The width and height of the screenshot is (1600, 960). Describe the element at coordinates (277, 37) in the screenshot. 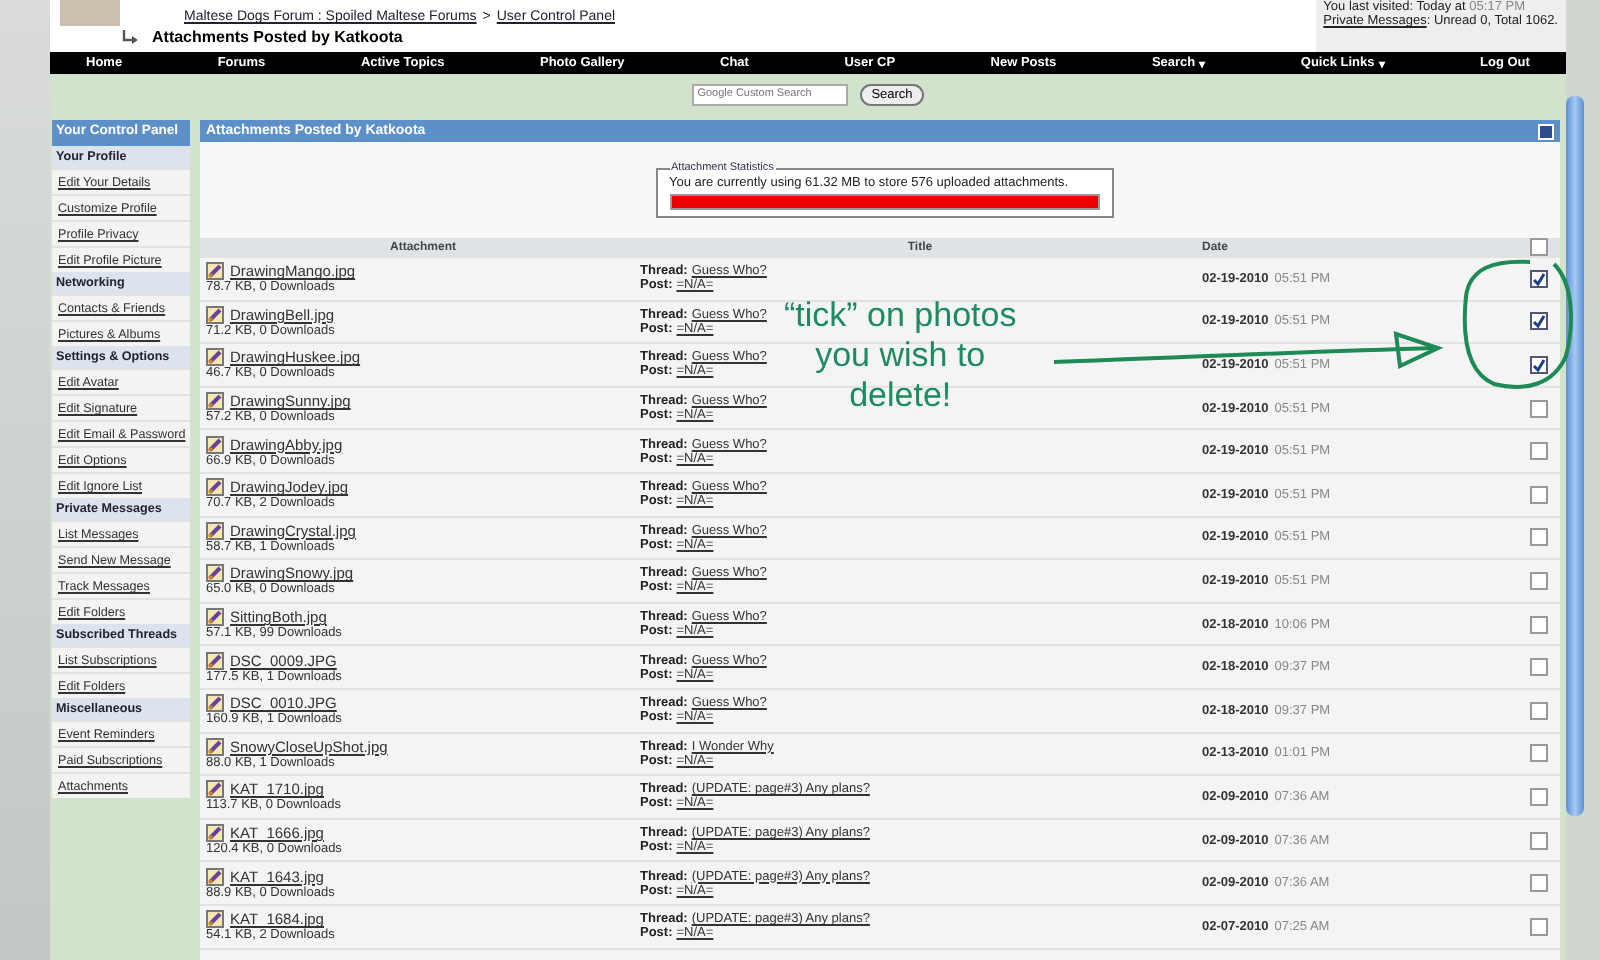

I see `page-title: Attachments Posted by Katkoota` at that location.